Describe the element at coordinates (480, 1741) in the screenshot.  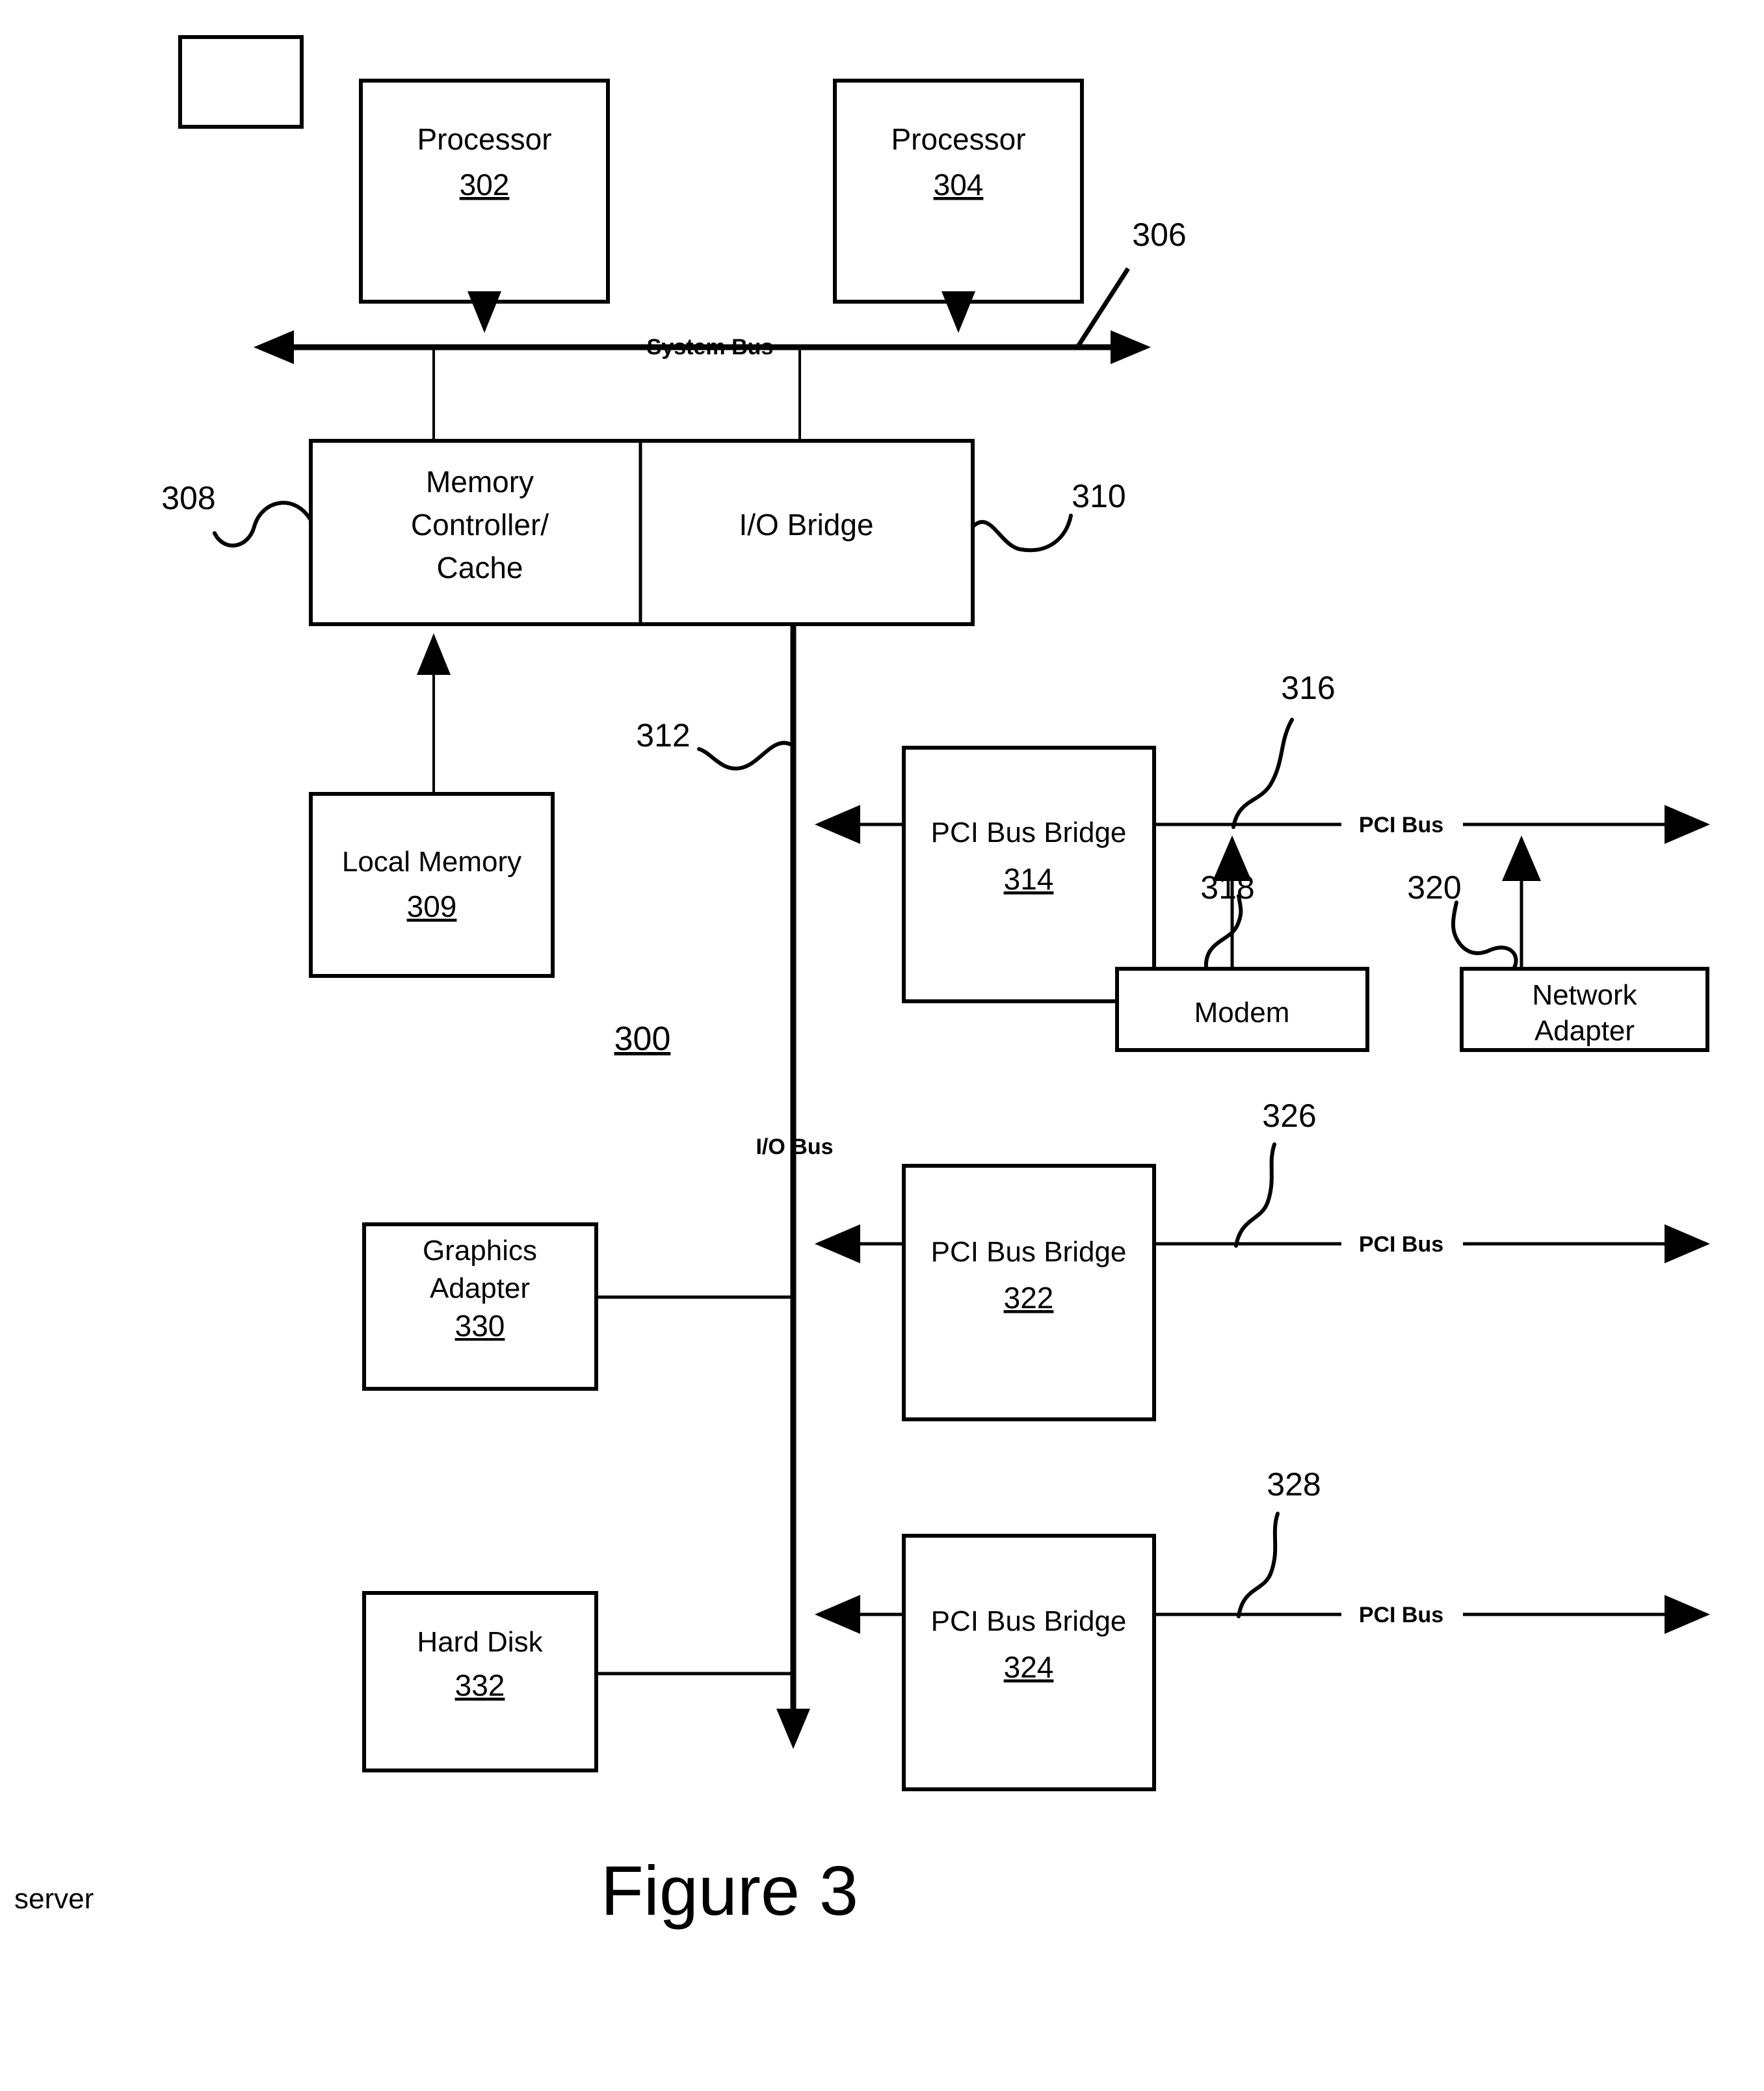
I see `hard-disk-332-box-lower` at that location.